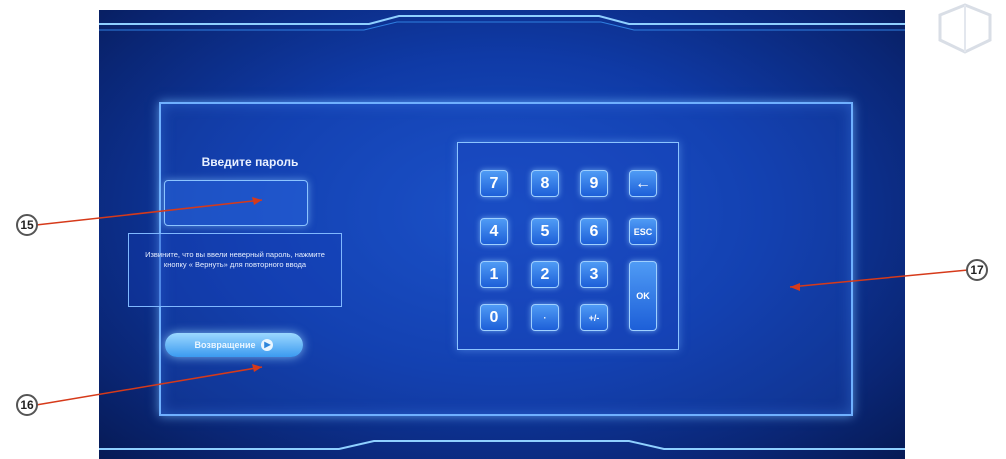 The width and height of the screenshot is (1006, 459). What do you see at coordinates (27, 405) in the screenshot?
I see `callout-16: 16` at bounding box center [27, 405].